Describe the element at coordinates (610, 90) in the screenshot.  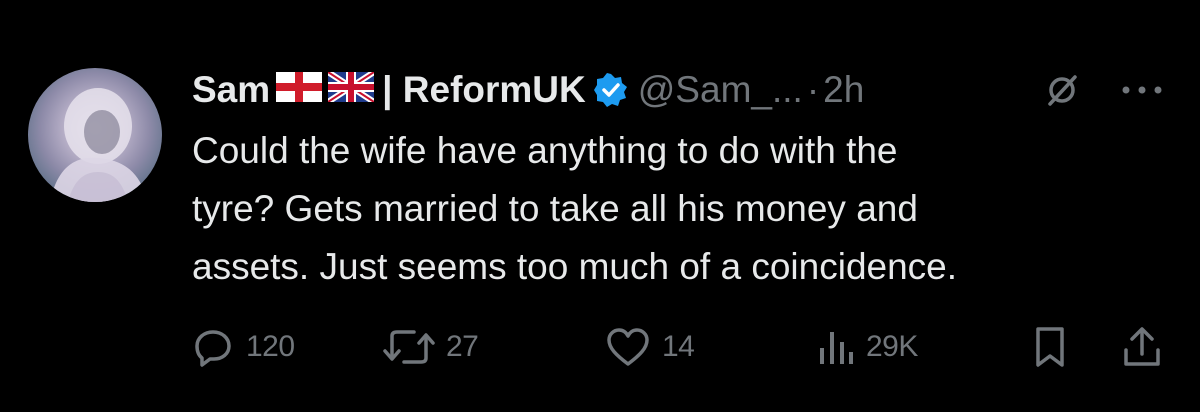
I see `verified-badge-icon` at that location.